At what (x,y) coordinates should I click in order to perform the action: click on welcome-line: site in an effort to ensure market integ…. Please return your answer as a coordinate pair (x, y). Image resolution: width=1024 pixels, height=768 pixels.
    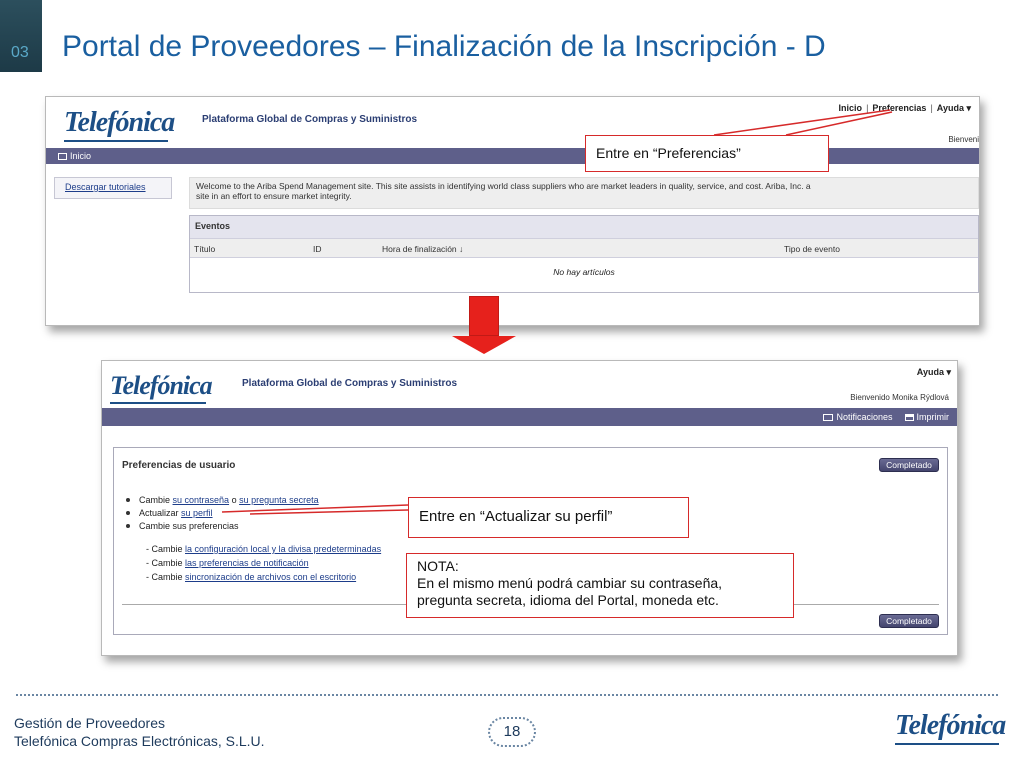
    Looking at the image, I should click on (274, 196).